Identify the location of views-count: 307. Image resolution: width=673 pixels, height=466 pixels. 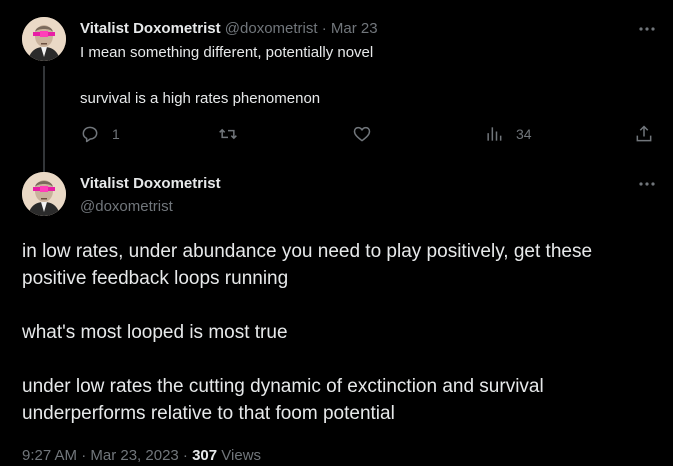
(205, 455).